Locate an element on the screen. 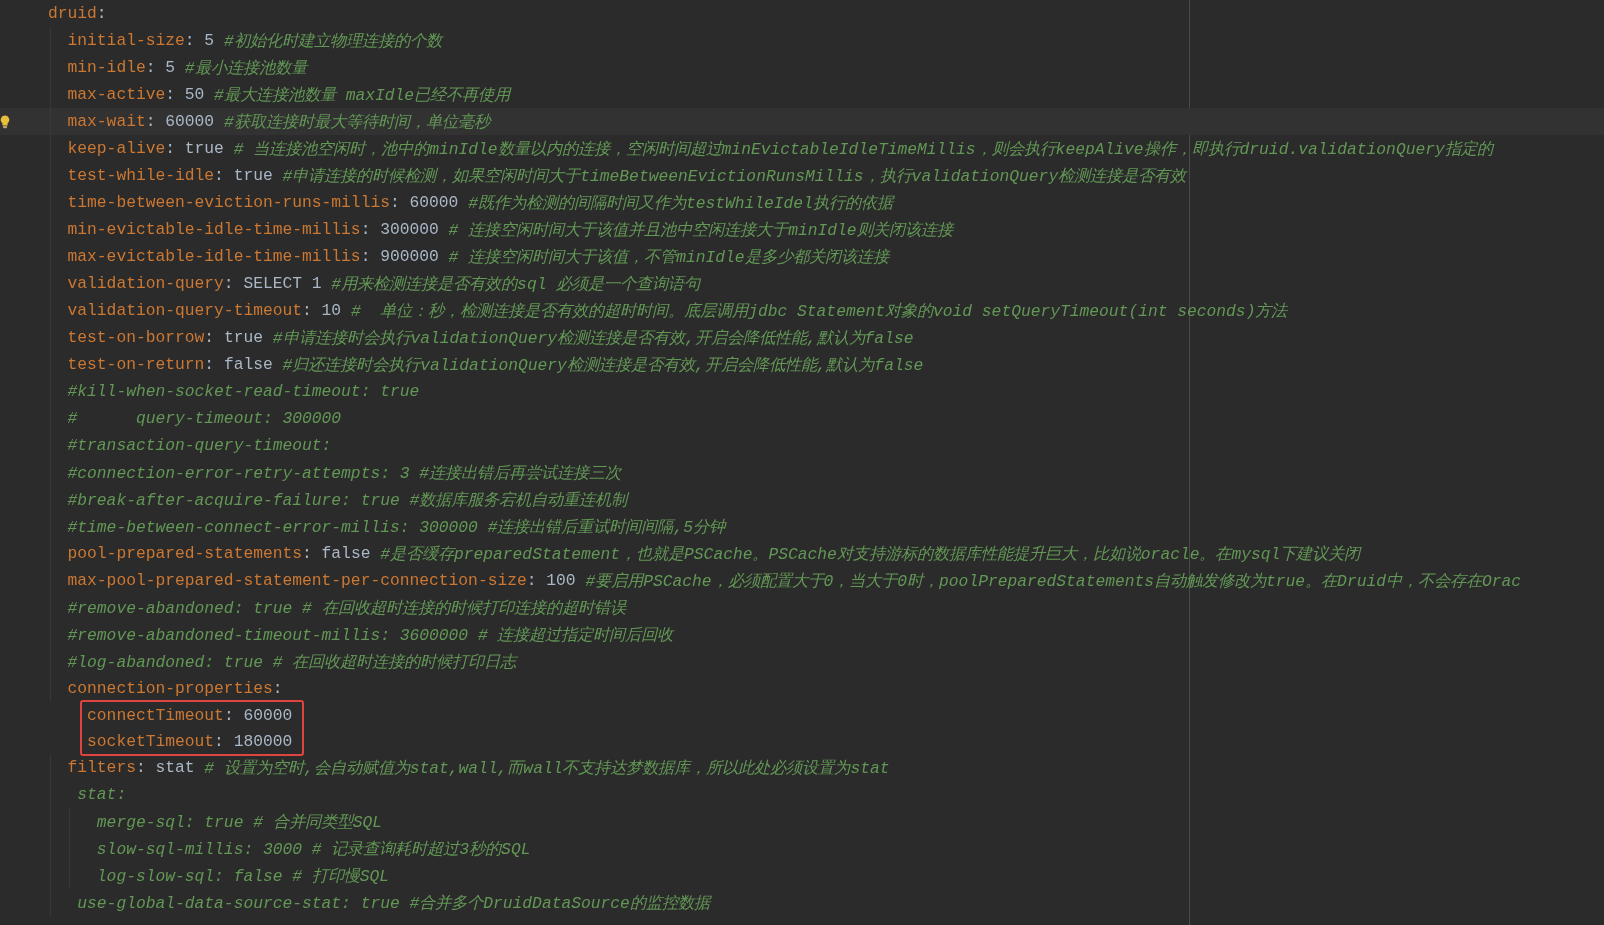 Image resolution: width=1604 pixels, height=925 pixels. code-comment: #log-abandoned: true # 在回收超时连接的时候打印日志 is located at coordinates (292, 662).